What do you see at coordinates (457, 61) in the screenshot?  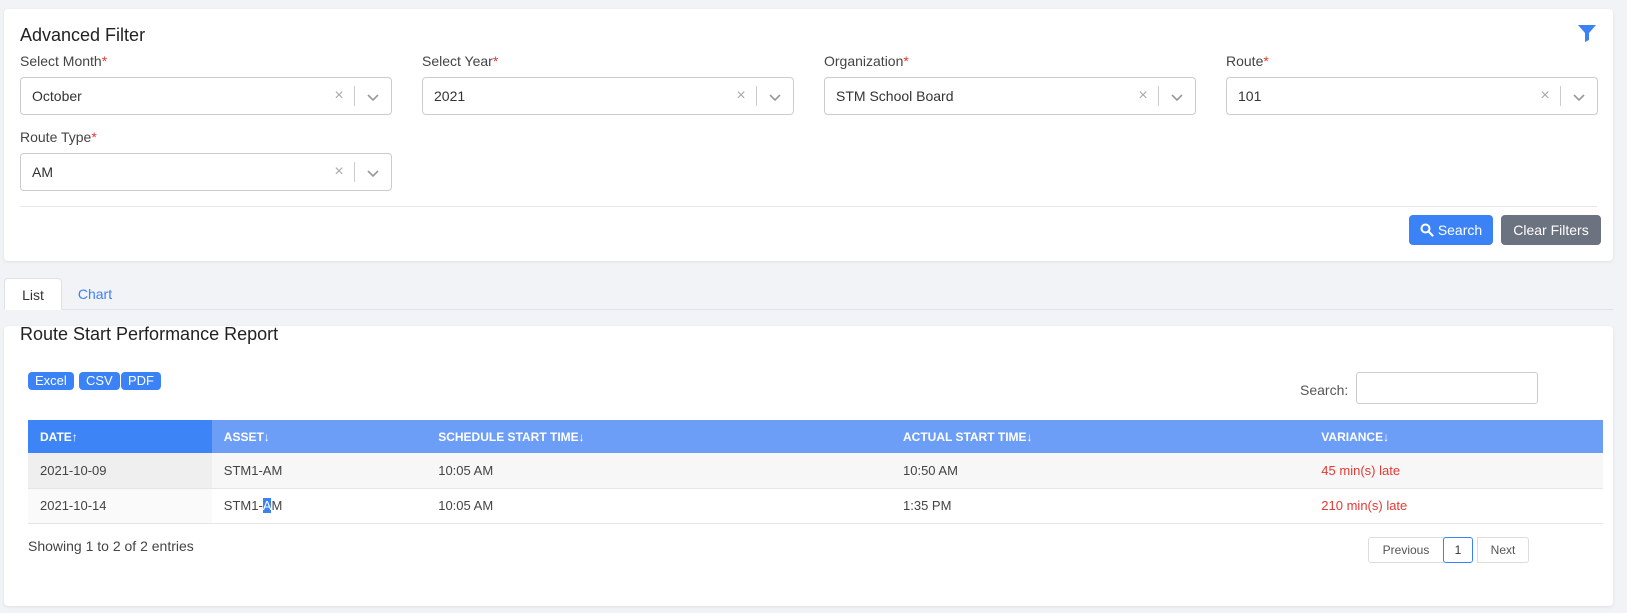 I see `select-year-label: Select Year` at bounding box center [457, 61].